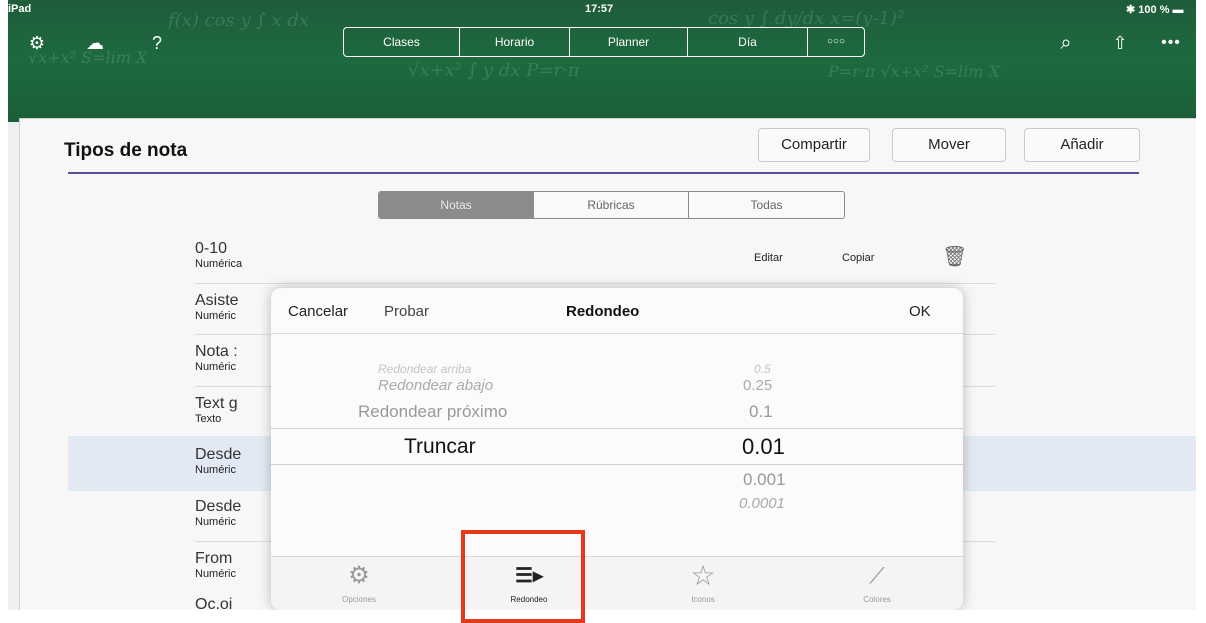 This screenshot has width=1206, height=623. What do you see at coordinates (766, 205) in the screenshot?
I see `filter-todas: Todas` at bounding box center [766, 205].